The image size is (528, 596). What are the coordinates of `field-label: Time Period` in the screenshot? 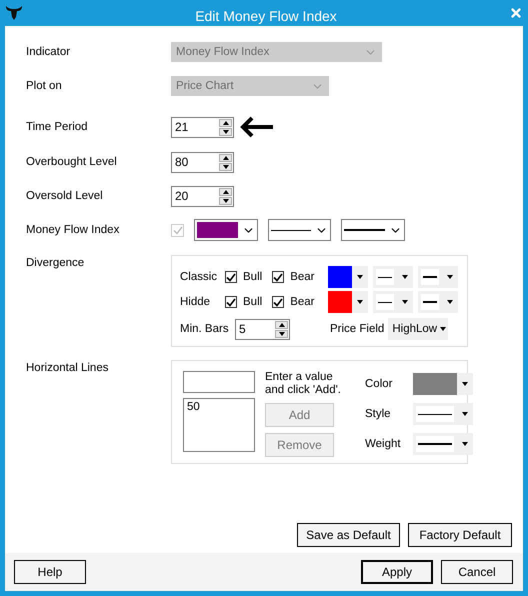 It's located at (57, 127).